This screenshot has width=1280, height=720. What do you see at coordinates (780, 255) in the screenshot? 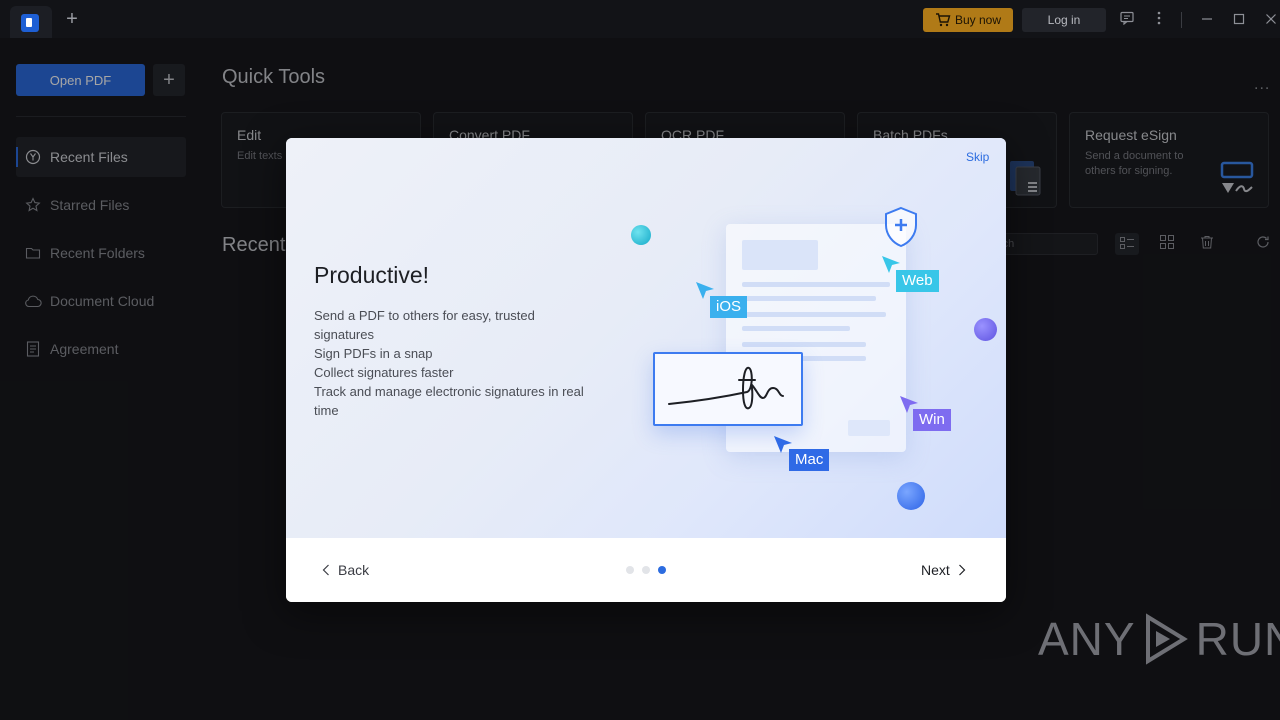
I see `document-header-block` at bounding box center [780, 255].